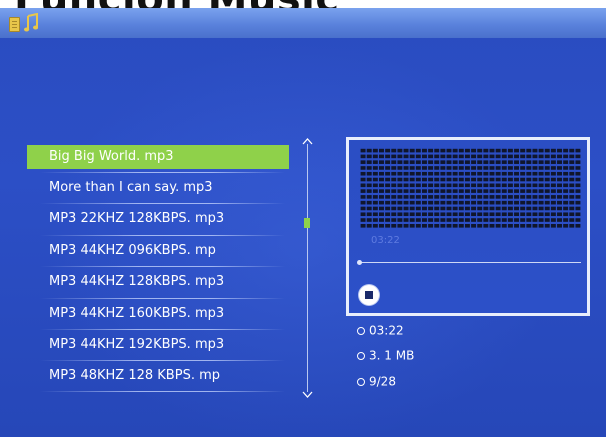 This screenshot has height=437, width=606. Describe the element at coordinates (158, 188) in the screenshot. I see `playlist-item: More than I can say. mp3` at that location.